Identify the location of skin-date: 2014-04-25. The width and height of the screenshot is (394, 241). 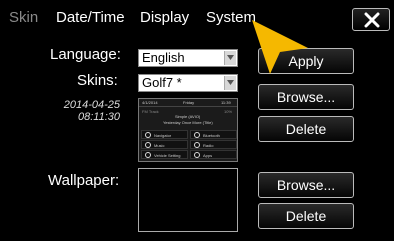
(91, 105).